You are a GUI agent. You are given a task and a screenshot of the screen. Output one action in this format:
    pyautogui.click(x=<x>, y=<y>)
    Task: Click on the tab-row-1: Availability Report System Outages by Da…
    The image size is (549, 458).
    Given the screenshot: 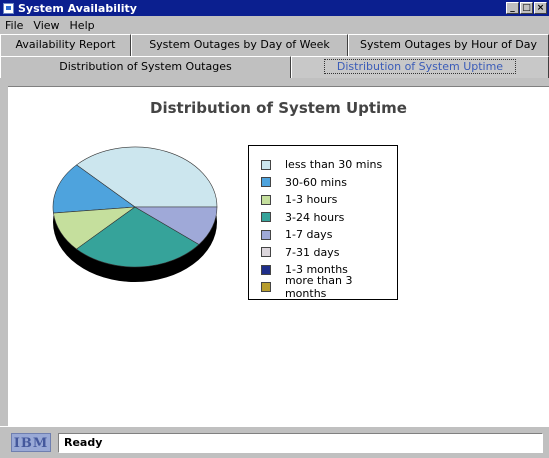 What is the action you would take?
    pyautogui.click(x=274, y=45)
    